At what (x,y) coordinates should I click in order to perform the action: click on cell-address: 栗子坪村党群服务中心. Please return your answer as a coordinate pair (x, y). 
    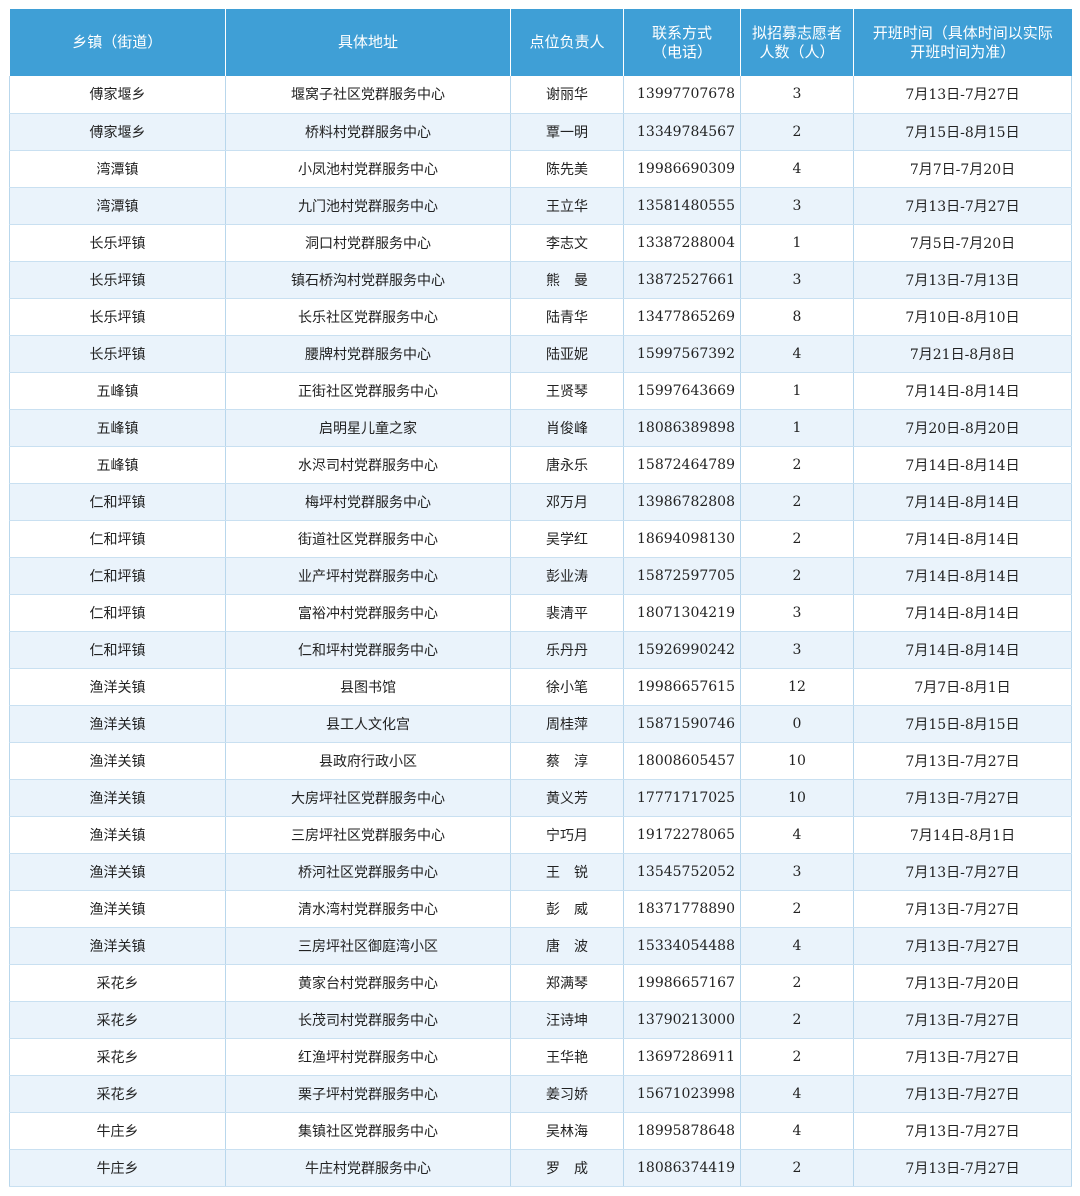
    Looking at the image, I should click on (368, 1094).